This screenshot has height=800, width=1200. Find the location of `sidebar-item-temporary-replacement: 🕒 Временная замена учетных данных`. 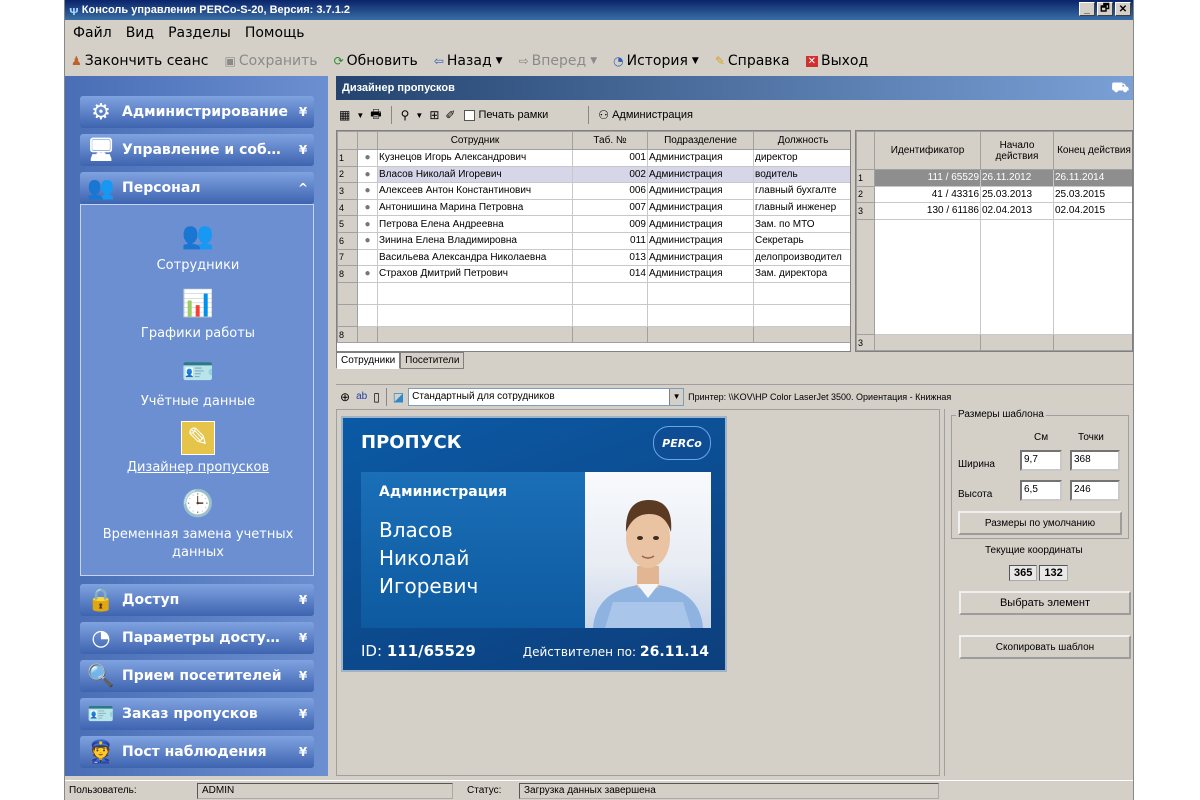

sidebar-item-temporary-replacement: 🕒 Временная замена учетных данных is located at coordinates (198, 524).